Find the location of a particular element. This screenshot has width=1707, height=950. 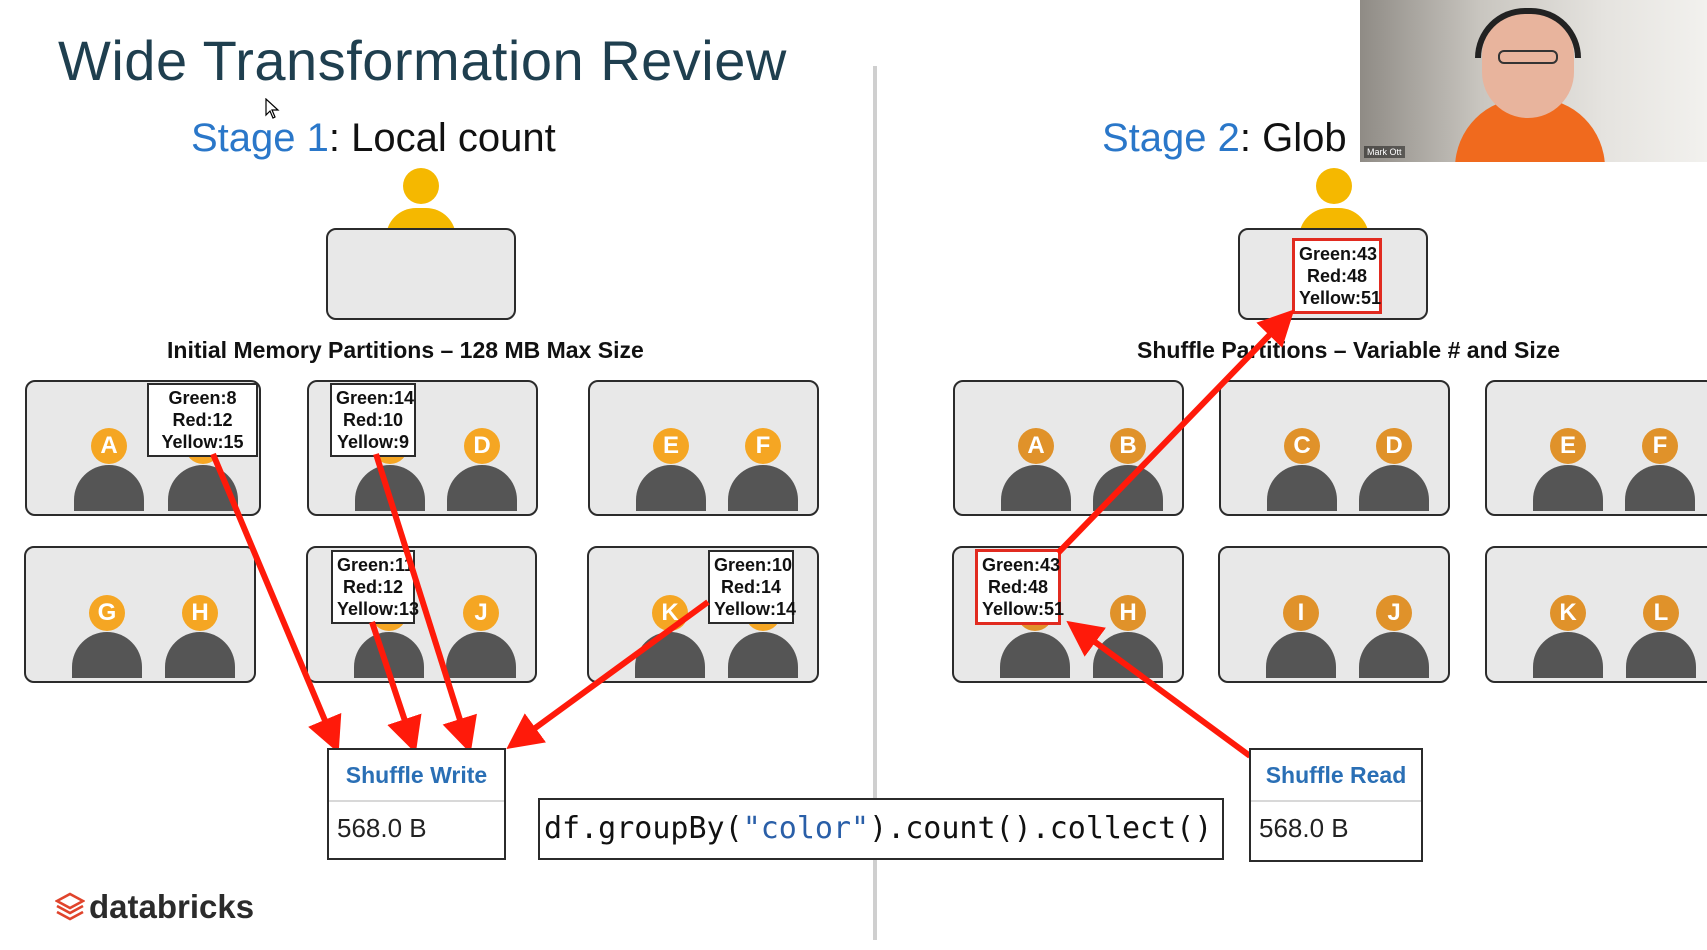

shuffle-read-value: 568.0 B is located at coordinates (1304, 828).